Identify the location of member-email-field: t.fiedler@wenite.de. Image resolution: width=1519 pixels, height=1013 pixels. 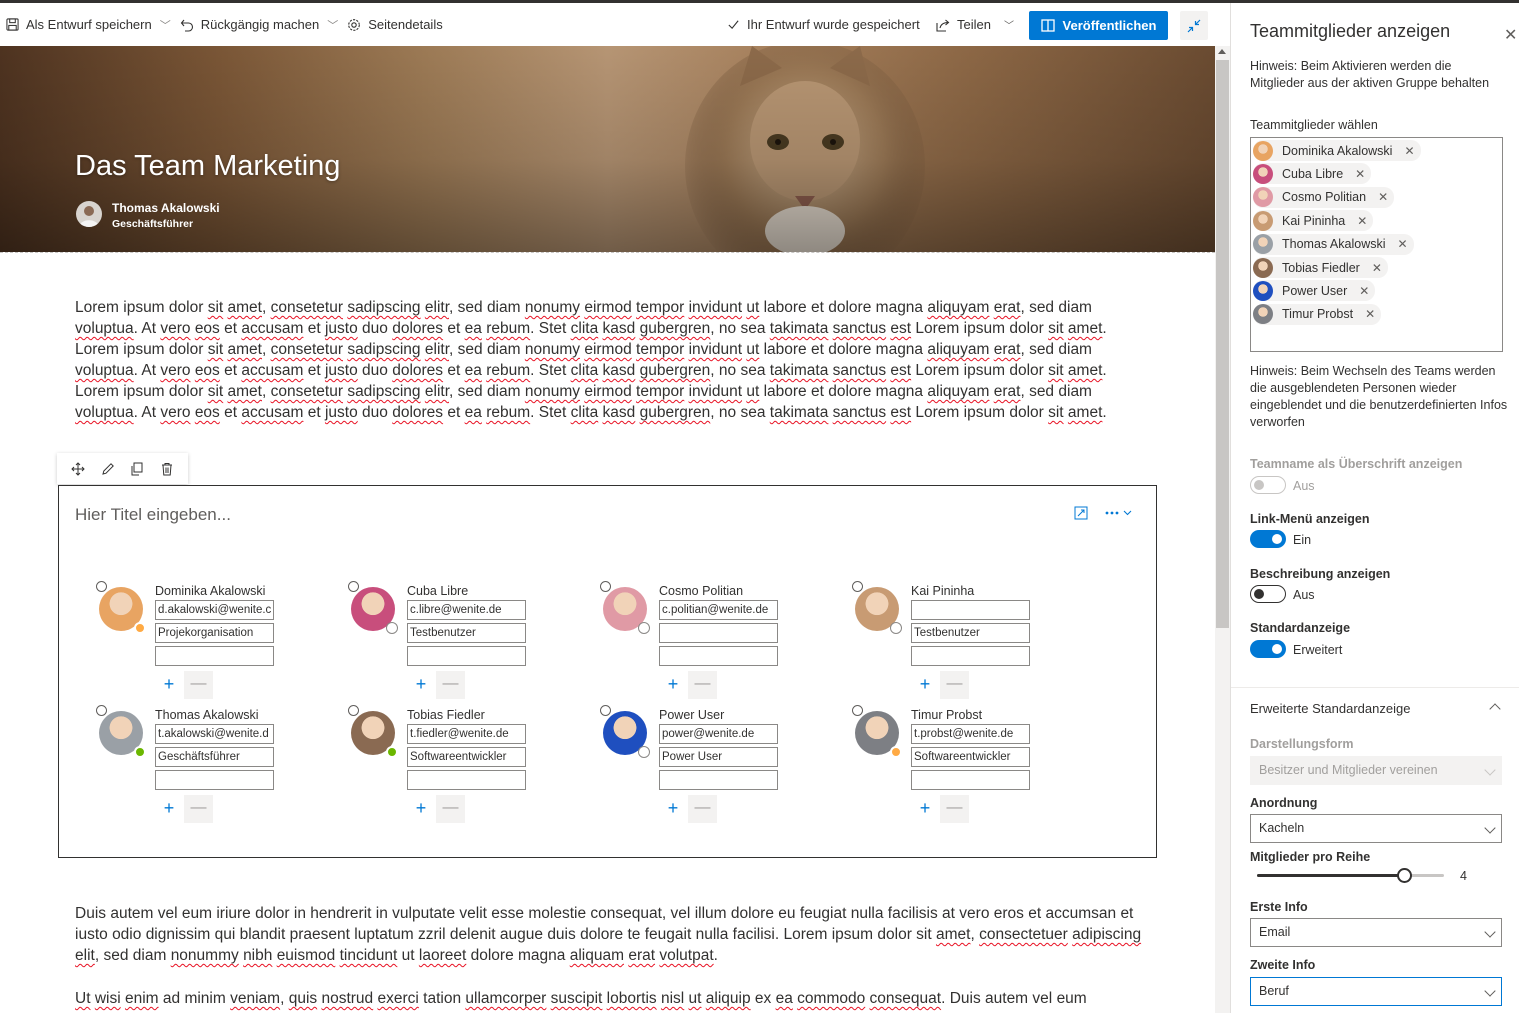
(466, 734).